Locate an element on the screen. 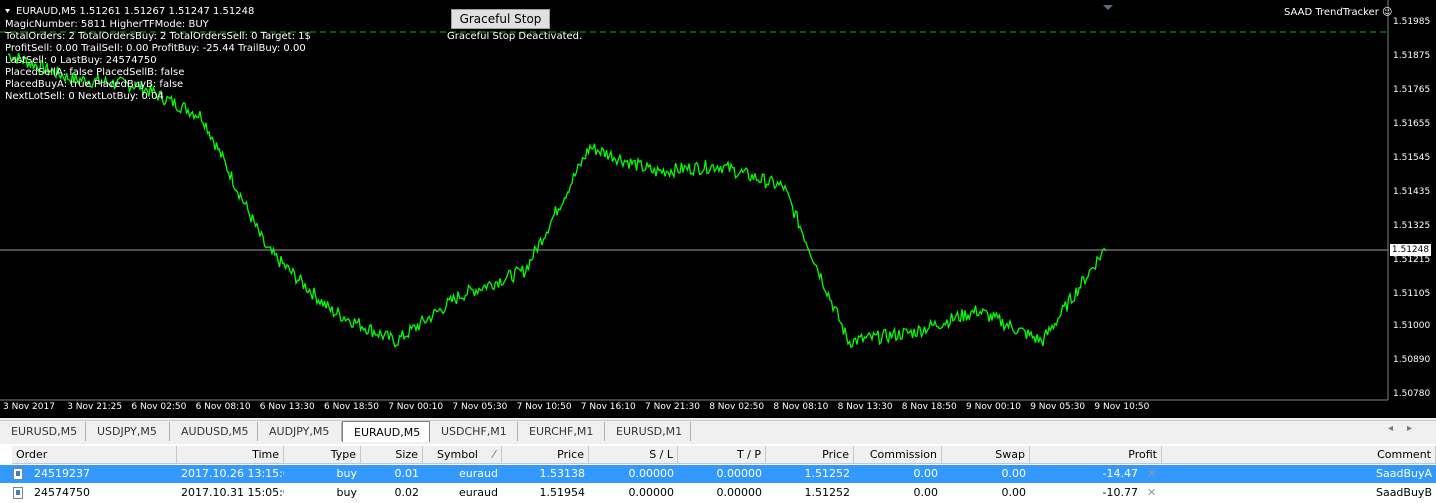 Image resolution: width=1436 pixels, height=503 pixels. col-tp: T / P is located at coordinates (722, 455).